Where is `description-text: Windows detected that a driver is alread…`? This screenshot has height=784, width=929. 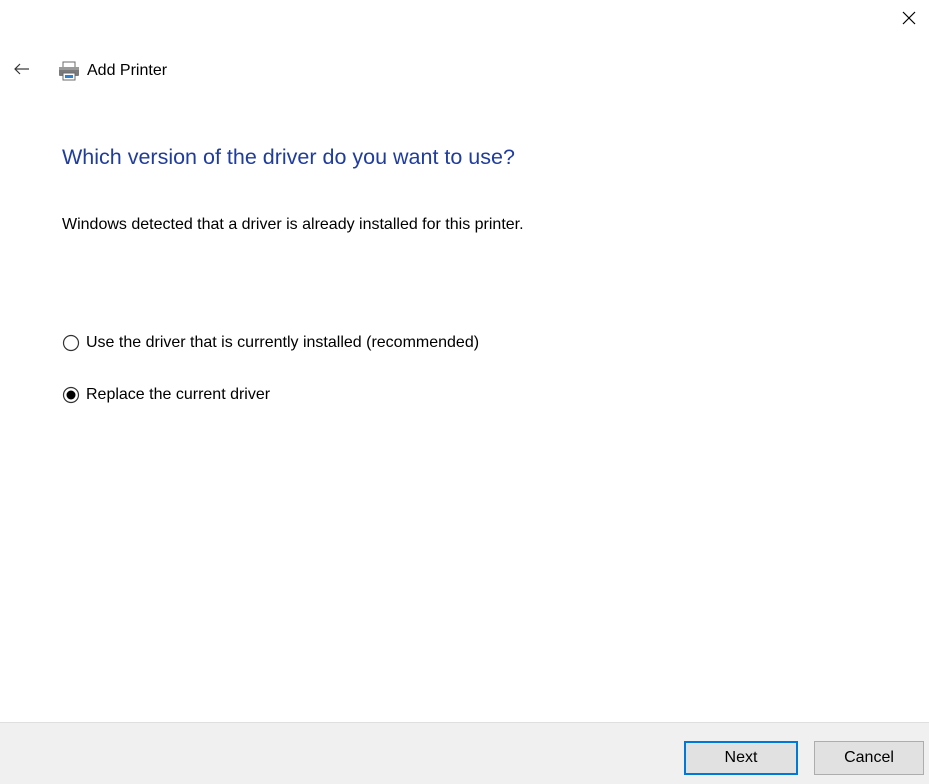
description-text: Windows detected that a driver is alread… is located at coordinates (293, 224).